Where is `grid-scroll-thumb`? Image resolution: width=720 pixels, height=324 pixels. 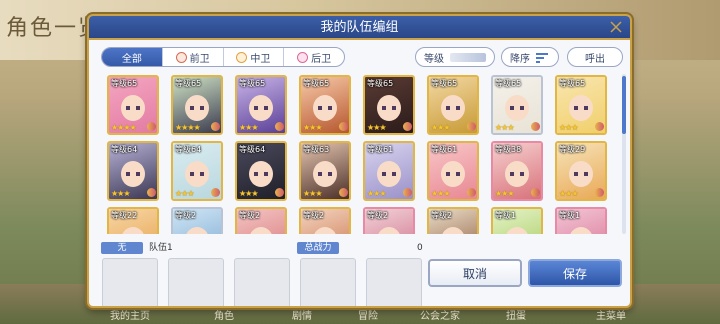 grid-scroll-thumb is located at coordinates (624, 105).